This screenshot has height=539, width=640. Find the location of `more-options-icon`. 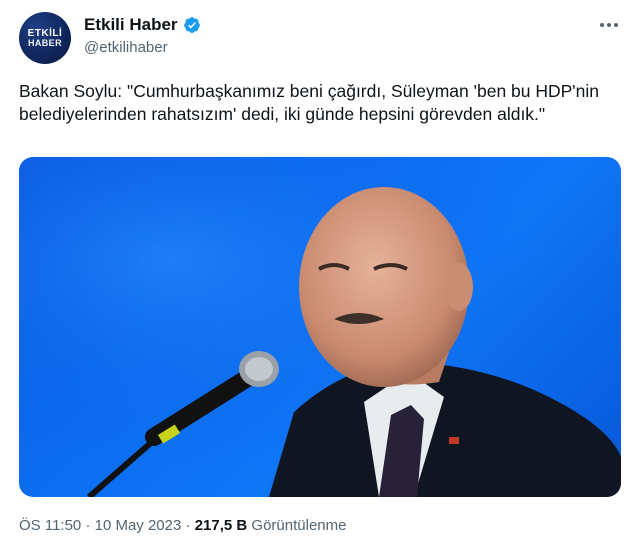

more-options-icon is located at coordinates (609, 25).